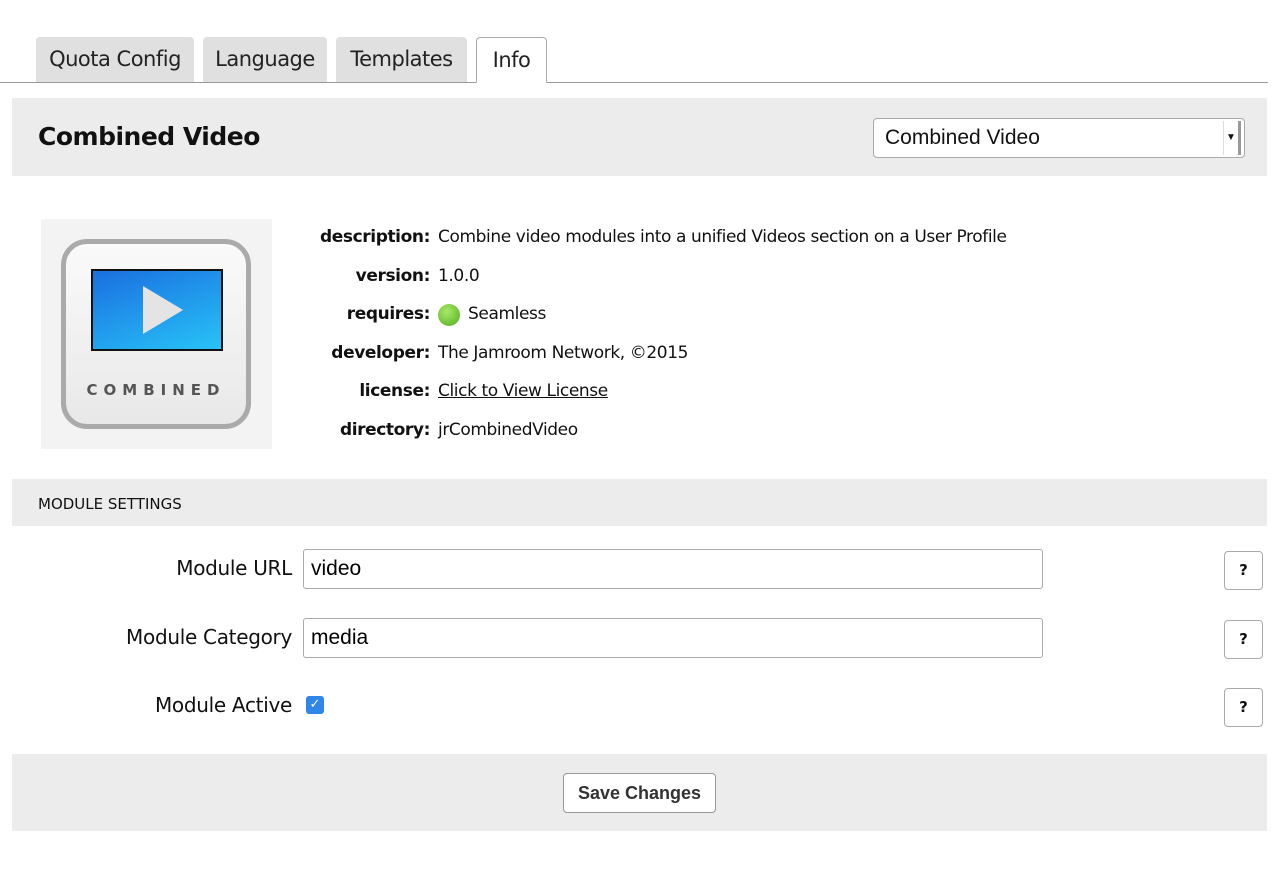 This screenshot has height=874, width=1280. I want to click on module-select: Combined Video ▼, so click(1059, 138).